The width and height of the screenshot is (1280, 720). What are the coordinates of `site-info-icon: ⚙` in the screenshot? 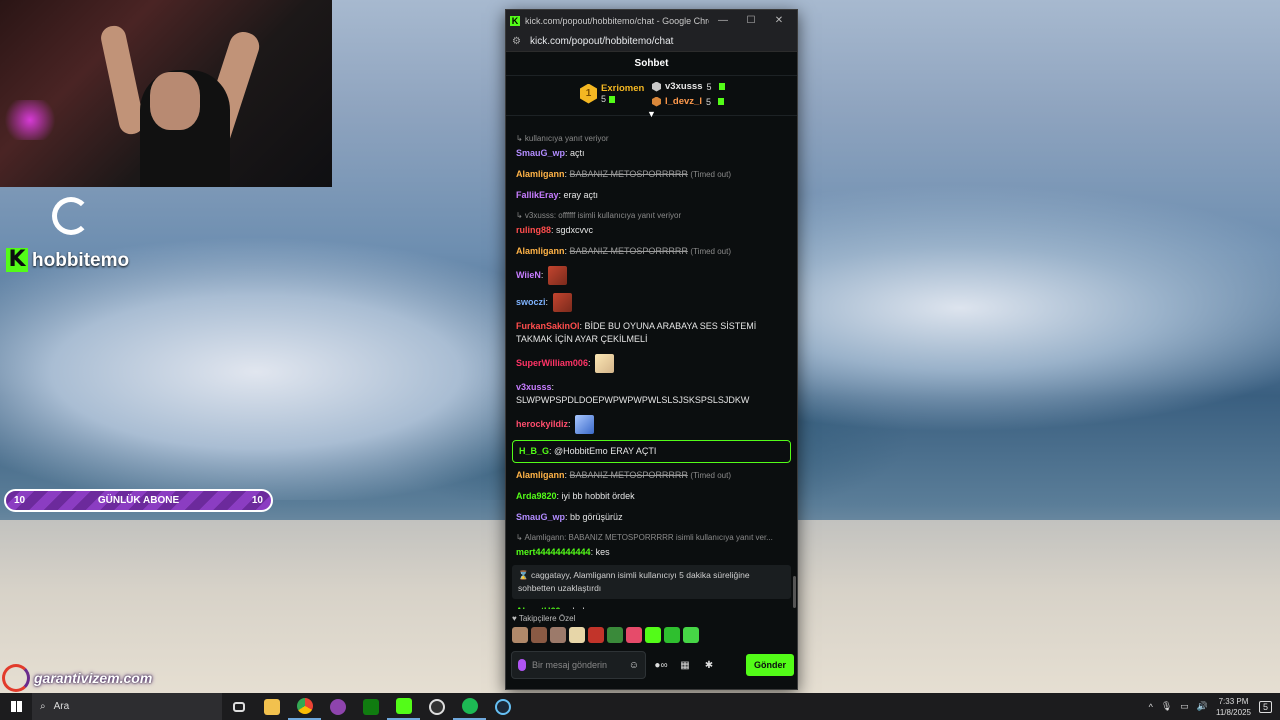 It's located at (518, 41).